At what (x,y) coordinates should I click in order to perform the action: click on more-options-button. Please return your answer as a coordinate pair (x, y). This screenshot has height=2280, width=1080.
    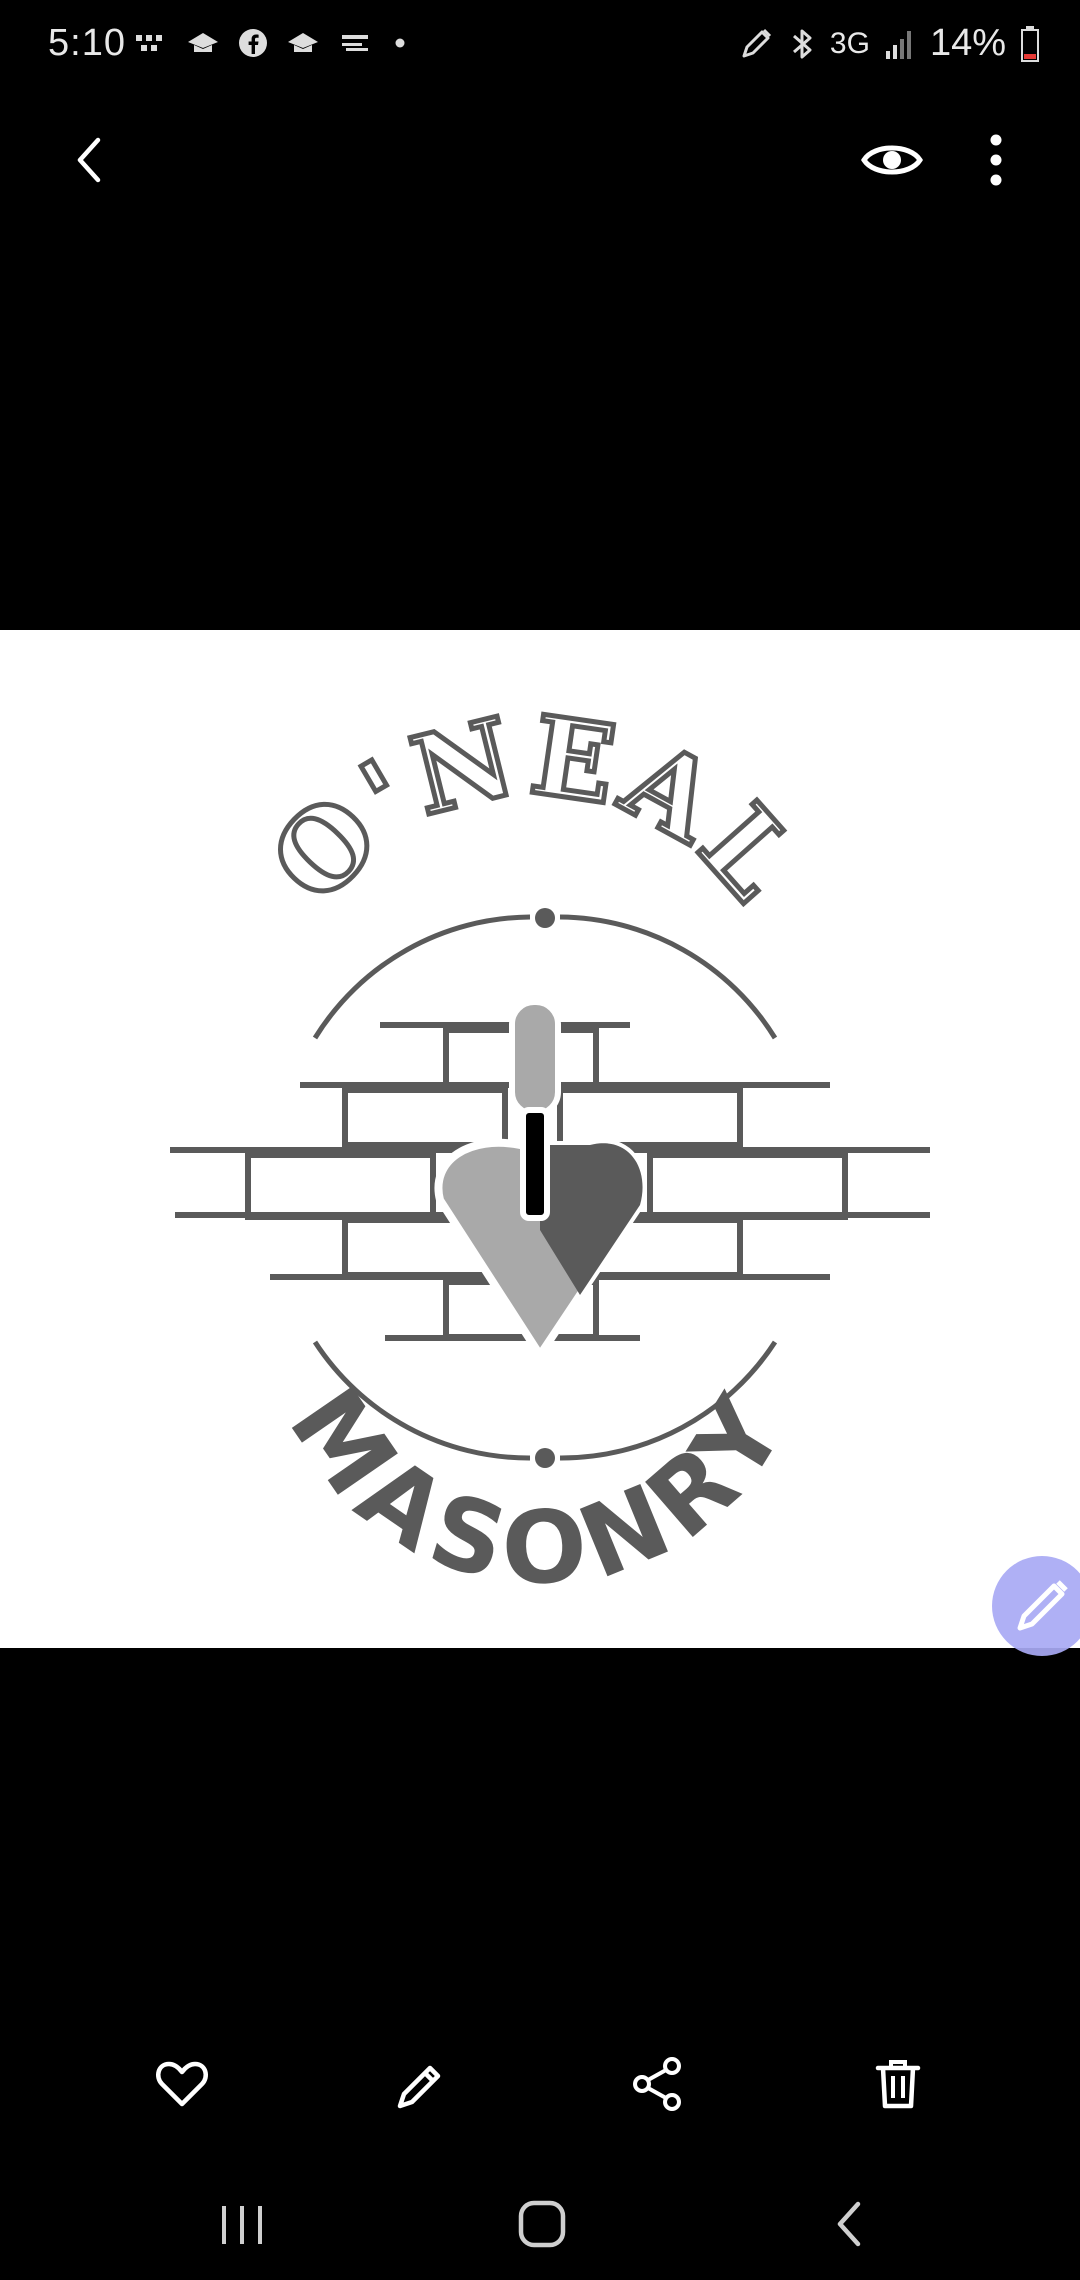
    Looking at the image, I should click on (996, 160).